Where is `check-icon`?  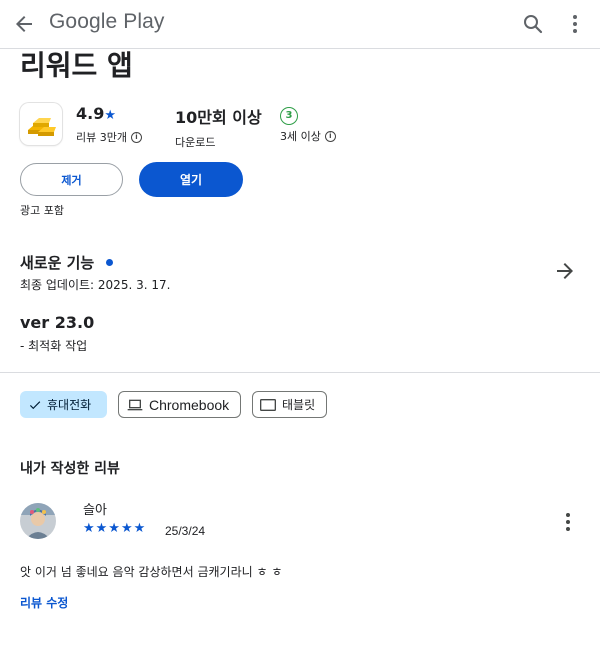
check-icon is located at coordinates (35, 404).